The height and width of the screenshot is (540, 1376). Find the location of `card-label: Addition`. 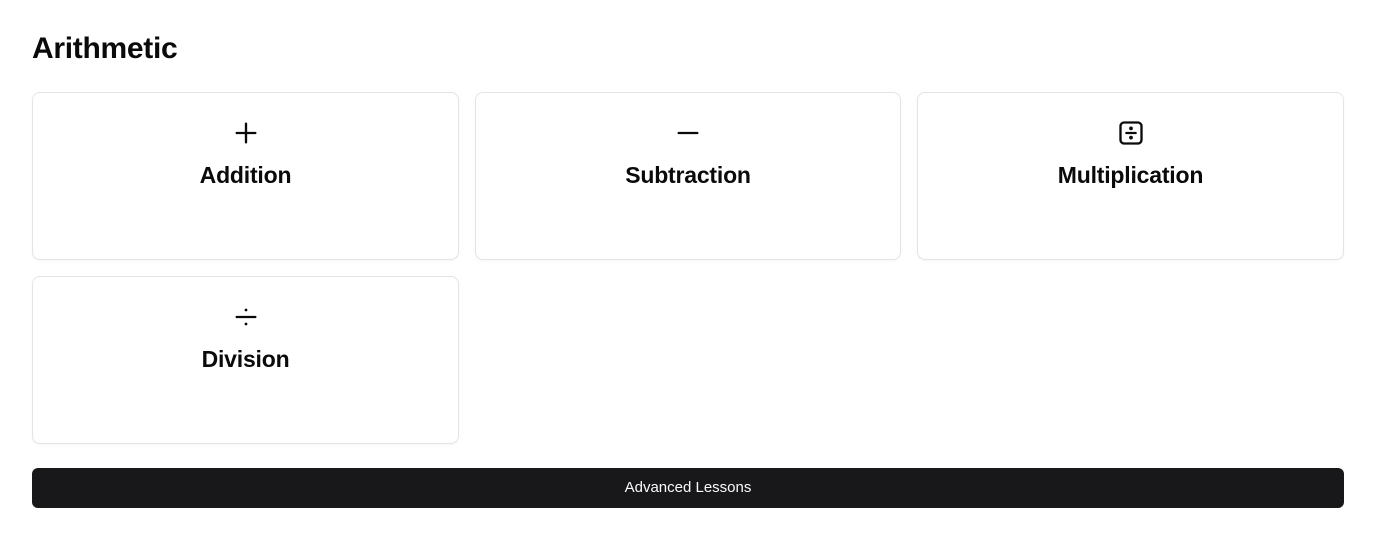

card-label: Addition is located at coordinates (245, 175).